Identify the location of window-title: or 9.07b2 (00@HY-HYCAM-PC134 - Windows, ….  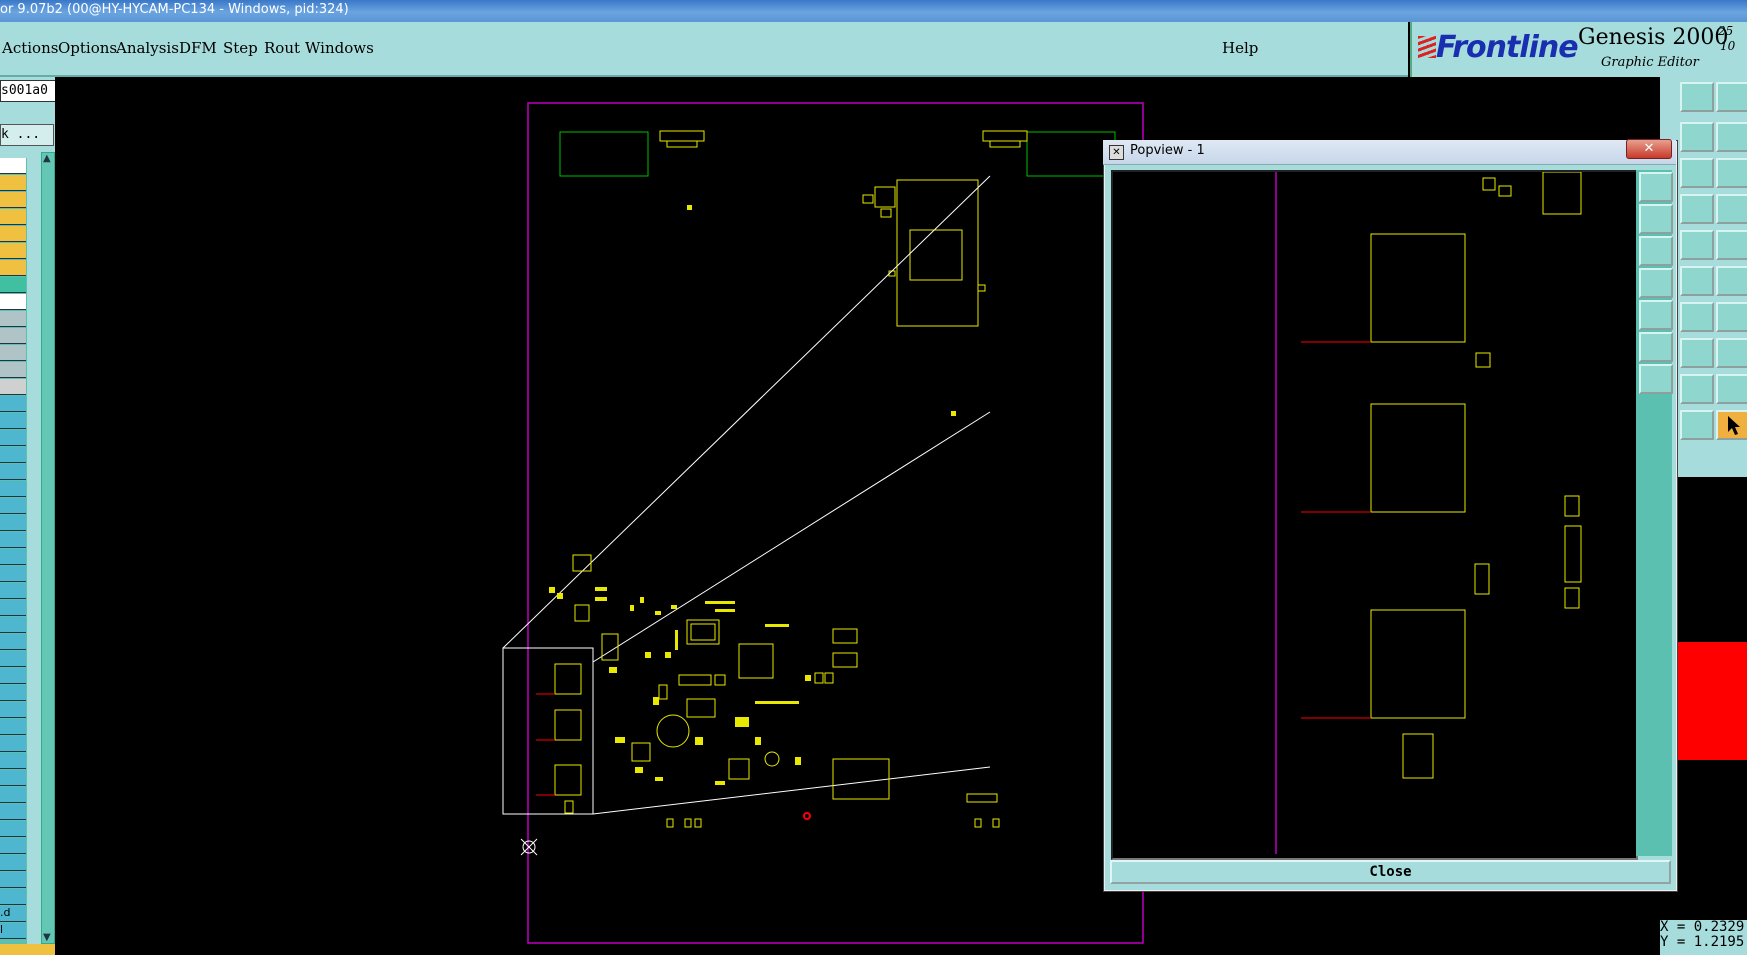
(174, 9).